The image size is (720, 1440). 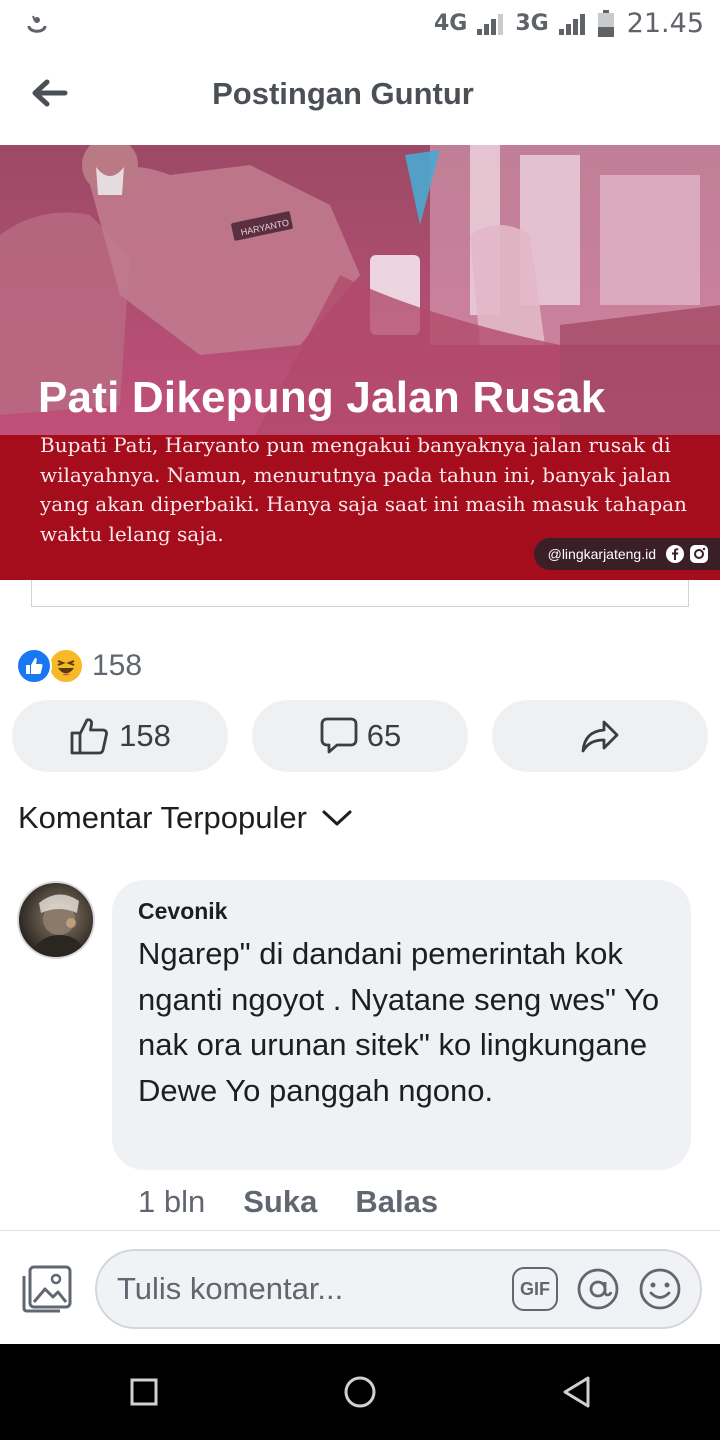 I want to click on facebook-icon, so click(x=675, y=554).